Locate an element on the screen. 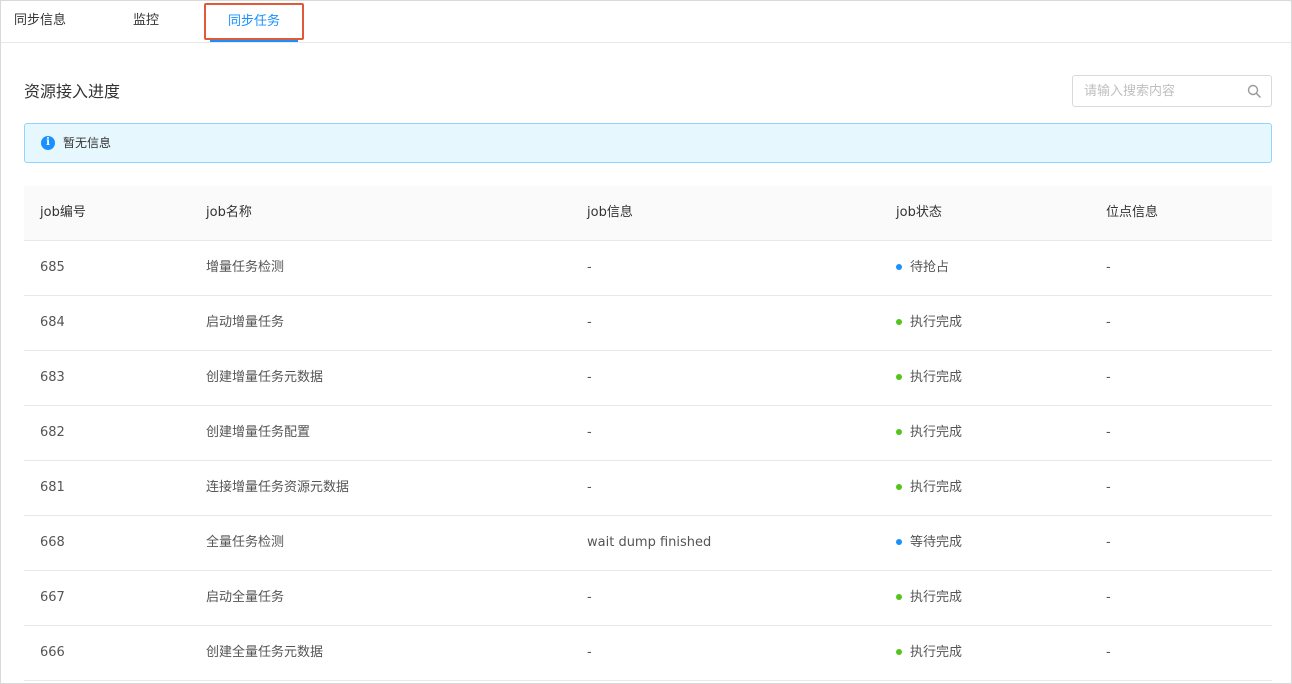 The width and height of the screenshot is (1292, 684). tab-sync-info: 同步信息 is located at coordinates (40, 21).